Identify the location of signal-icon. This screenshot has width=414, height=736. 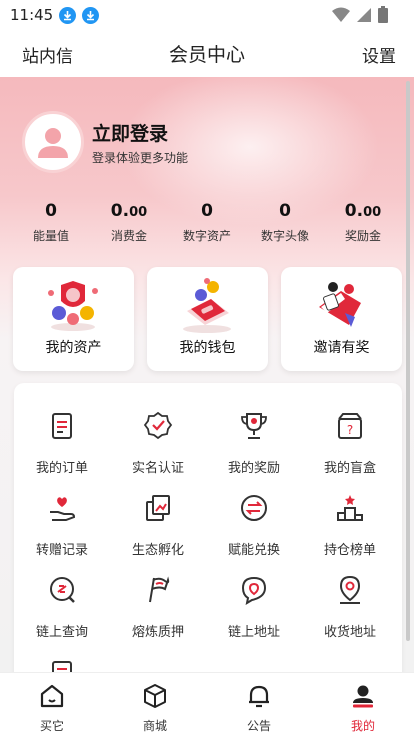
(364, 14).